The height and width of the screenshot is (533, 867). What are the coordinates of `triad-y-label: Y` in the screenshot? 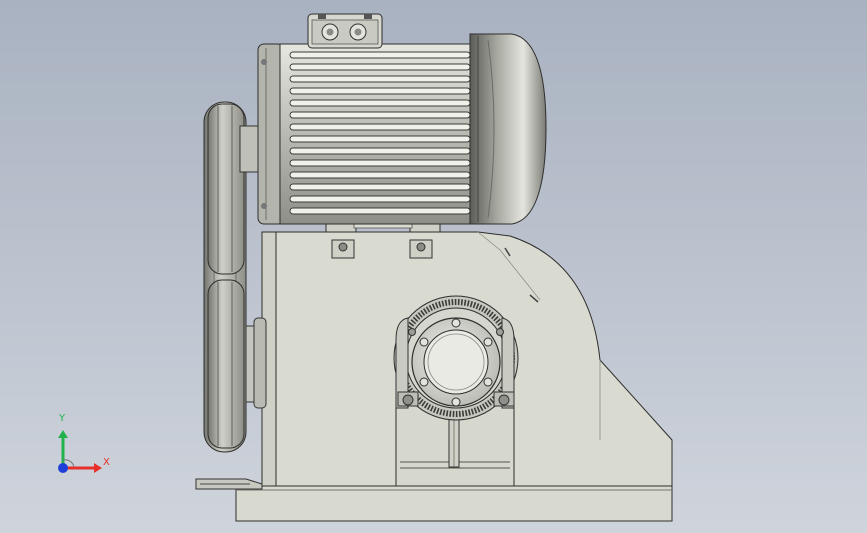 It's located at (62, 418).